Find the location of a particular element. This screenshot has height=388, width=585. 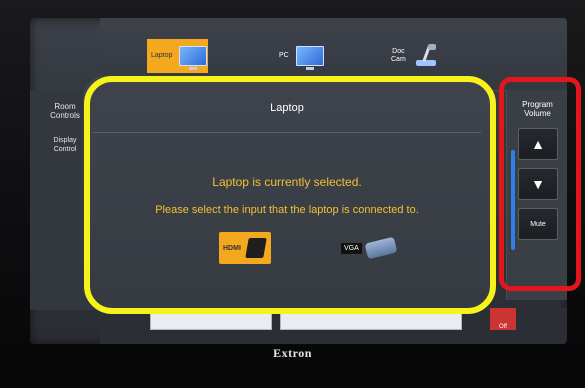

source-label-laptop: Laptop is located at coordinates (162, 56).